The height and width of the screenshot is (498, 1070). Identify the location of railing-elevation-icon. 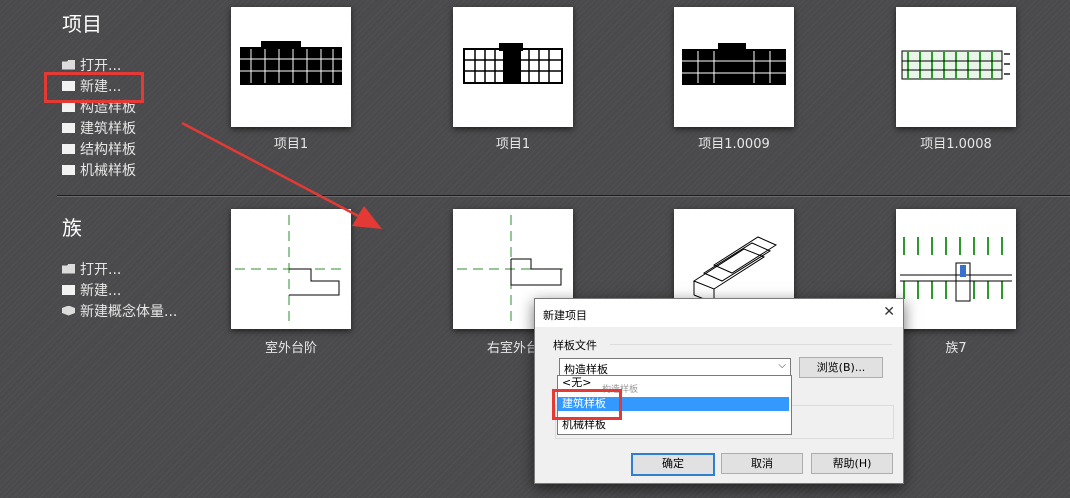
(956, 269).